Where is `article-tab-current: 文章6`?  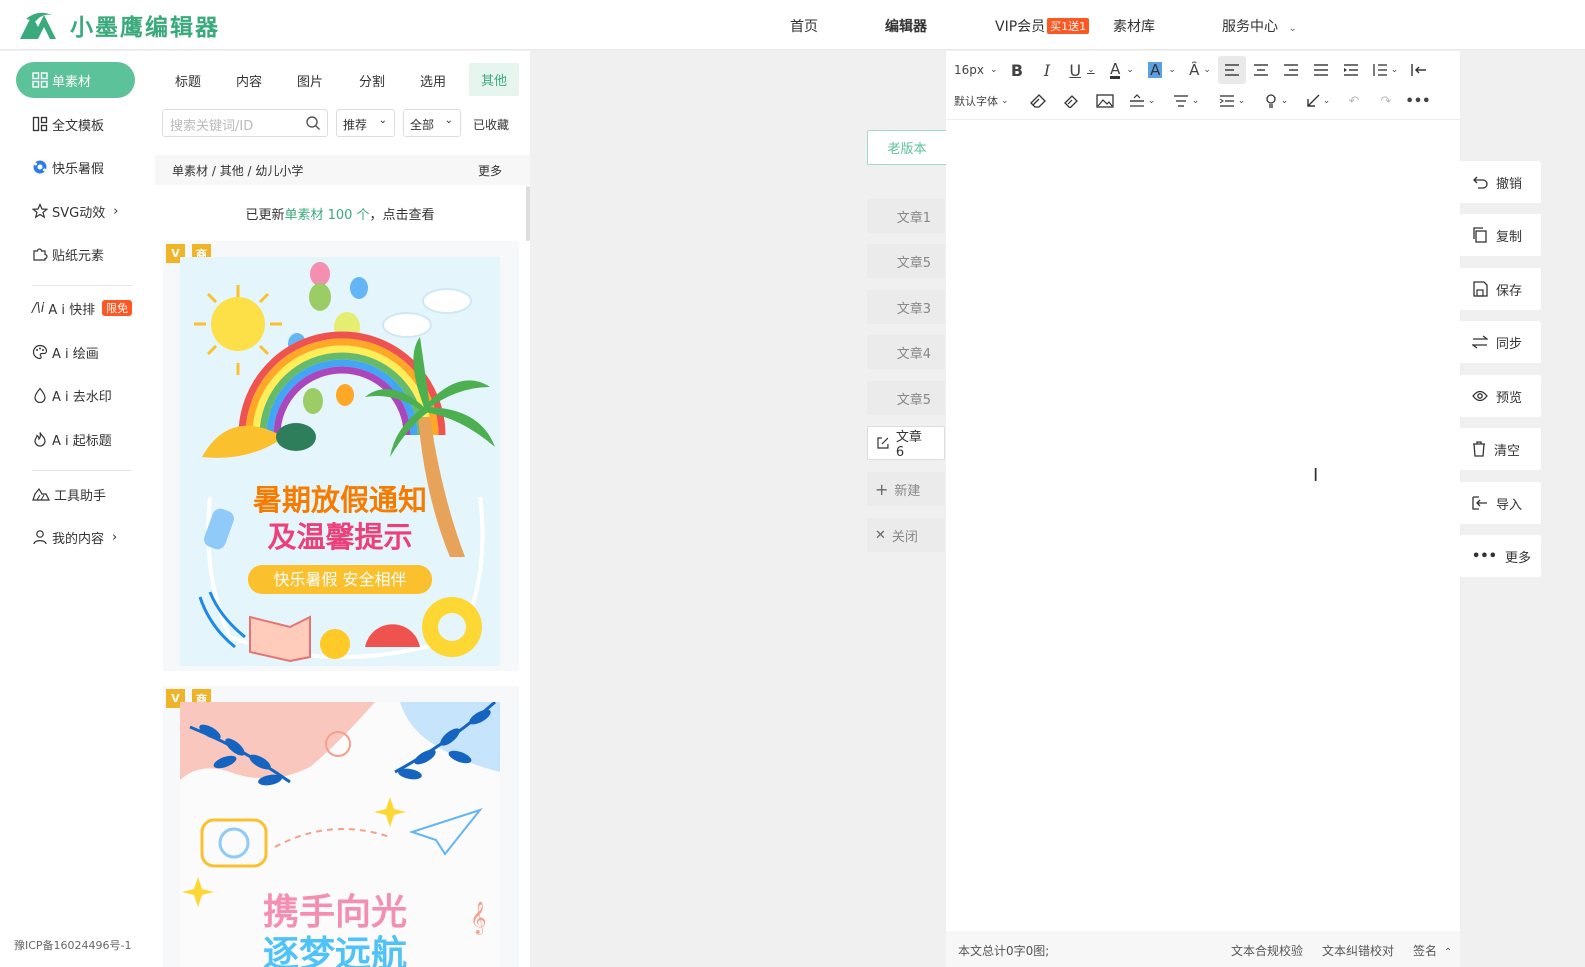 article-tab-current: 文章6 is located at coordinates (906, 443).